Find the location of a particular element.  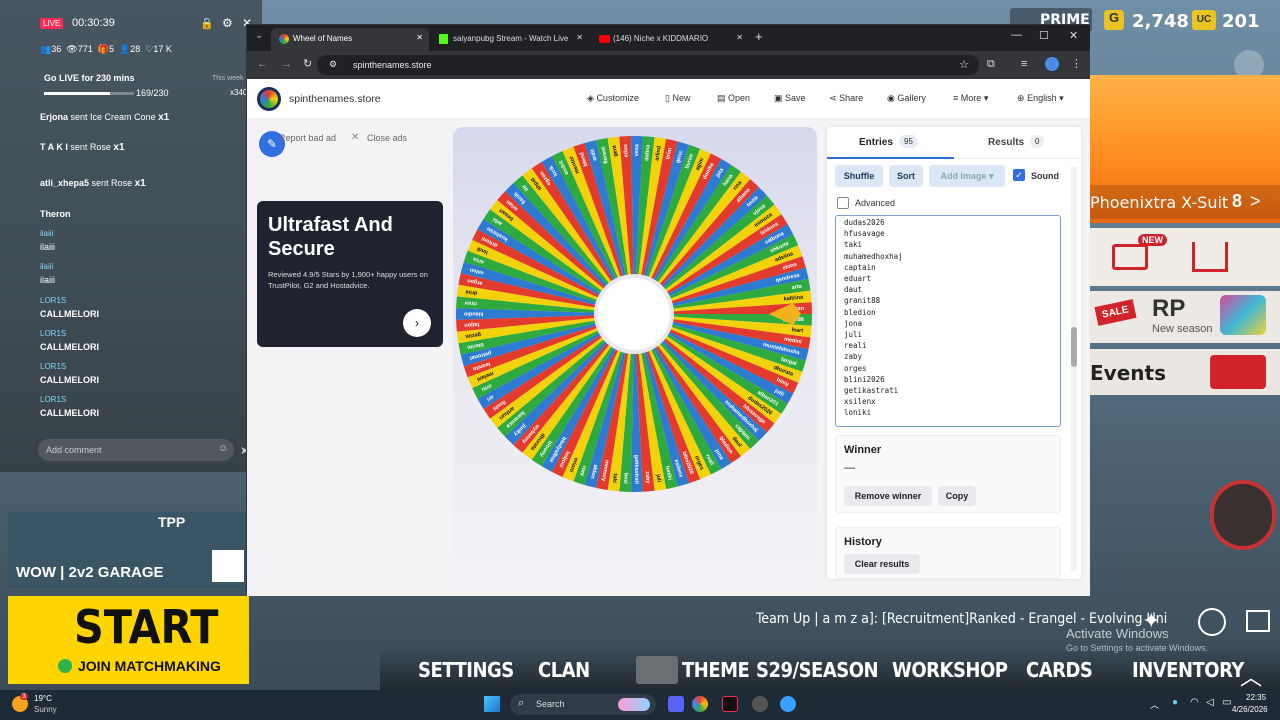

tab-list-icon: ⌄ is located at coordinates (259, 35).